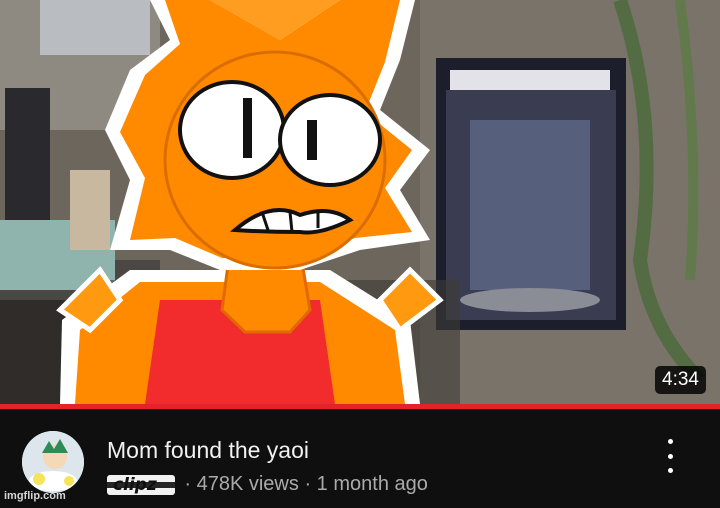  I want to click on duration-badge: 4:34, so click(680, 380).